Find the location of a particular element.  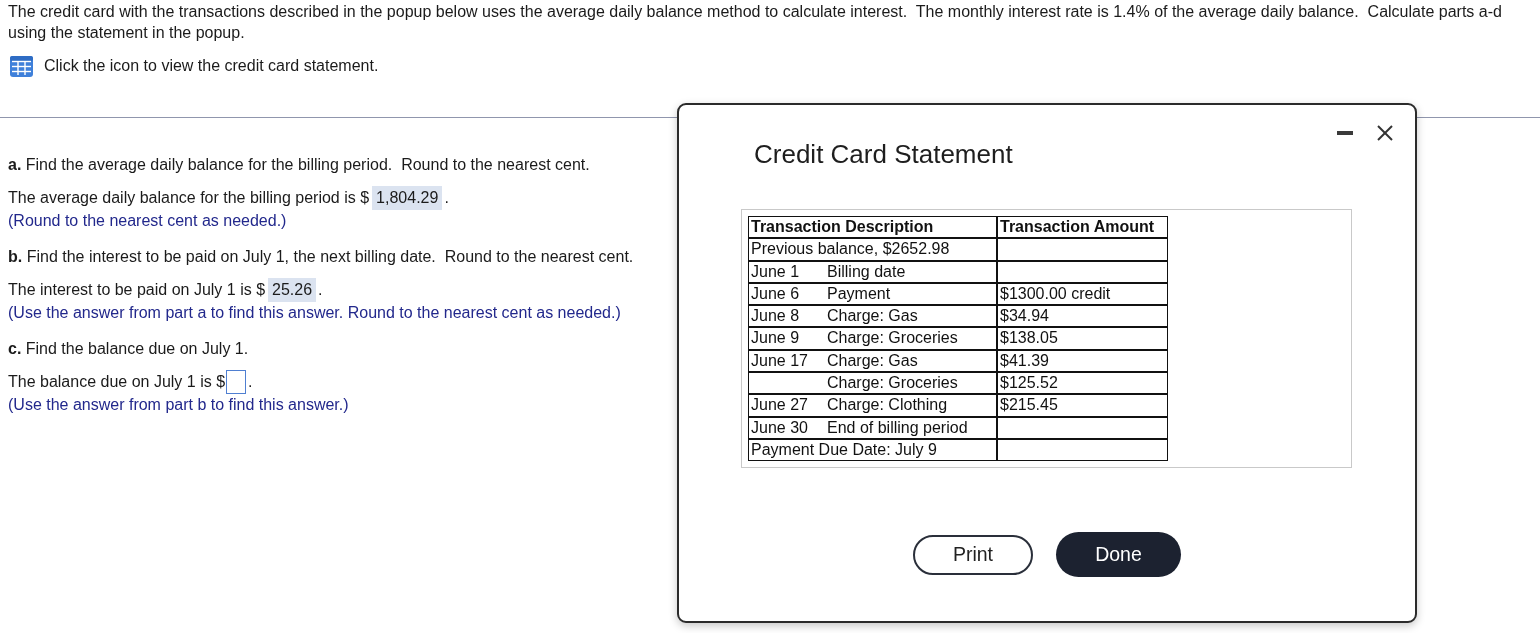

answer-label: The average daily balance for the billing period is $ is located at coordinates (189, 198).